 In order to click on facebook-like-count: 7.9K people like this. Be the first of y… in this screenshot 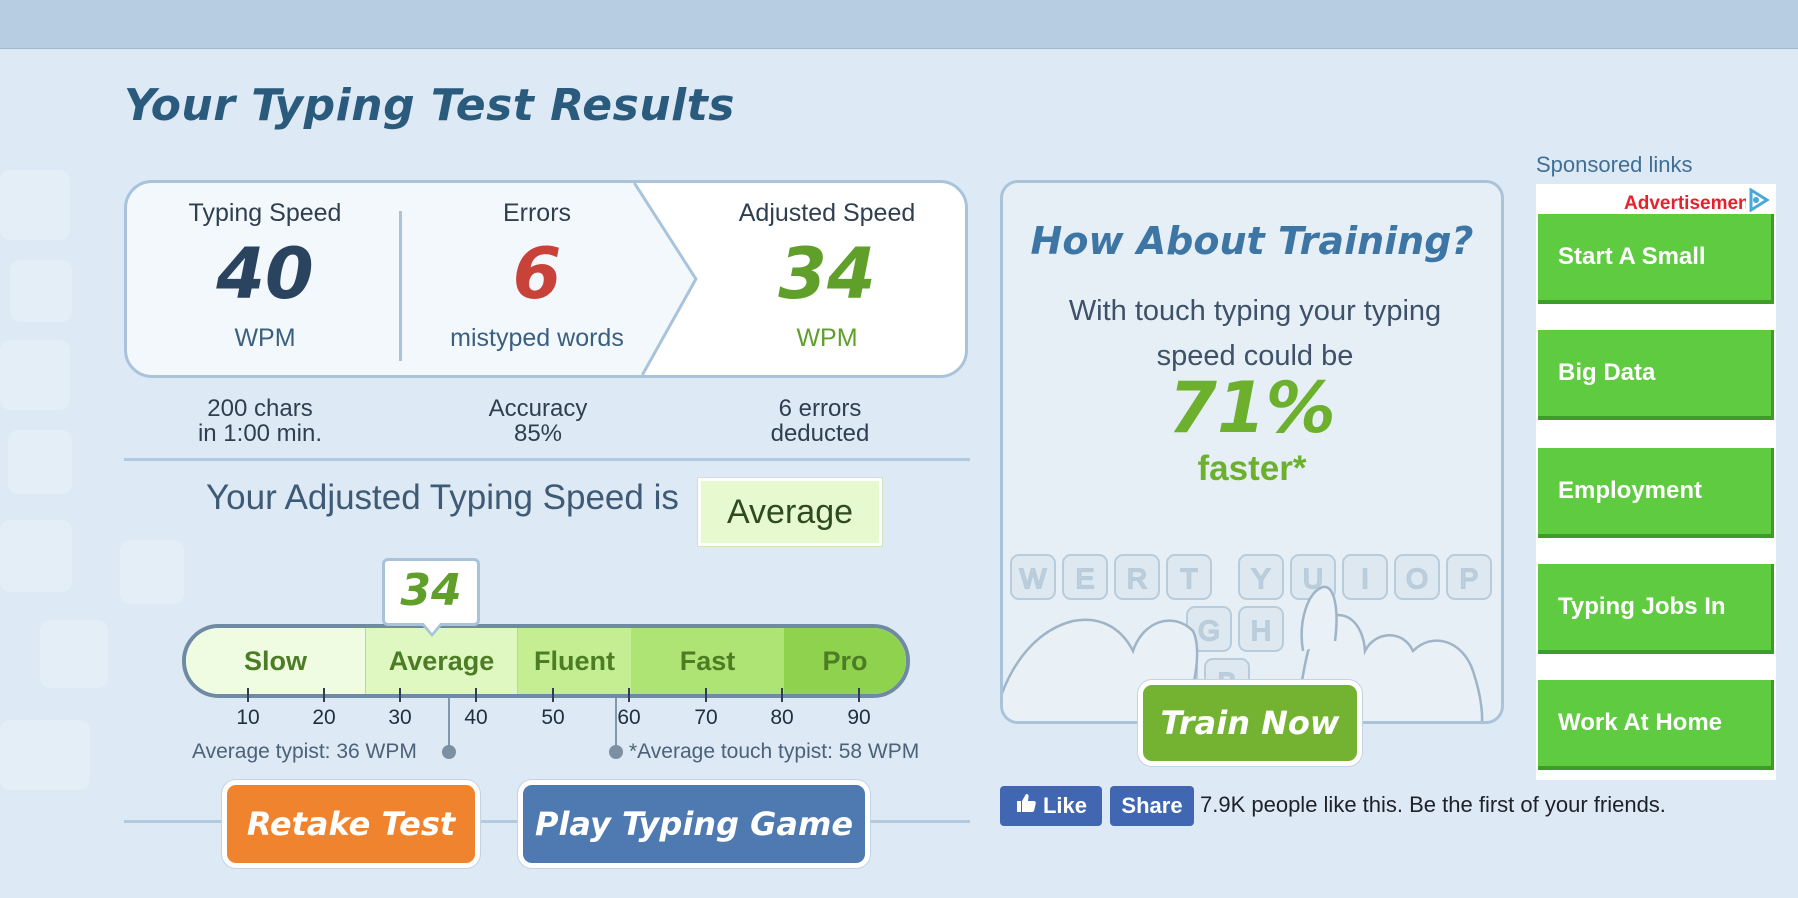, I will do `click(1433, 804)`.